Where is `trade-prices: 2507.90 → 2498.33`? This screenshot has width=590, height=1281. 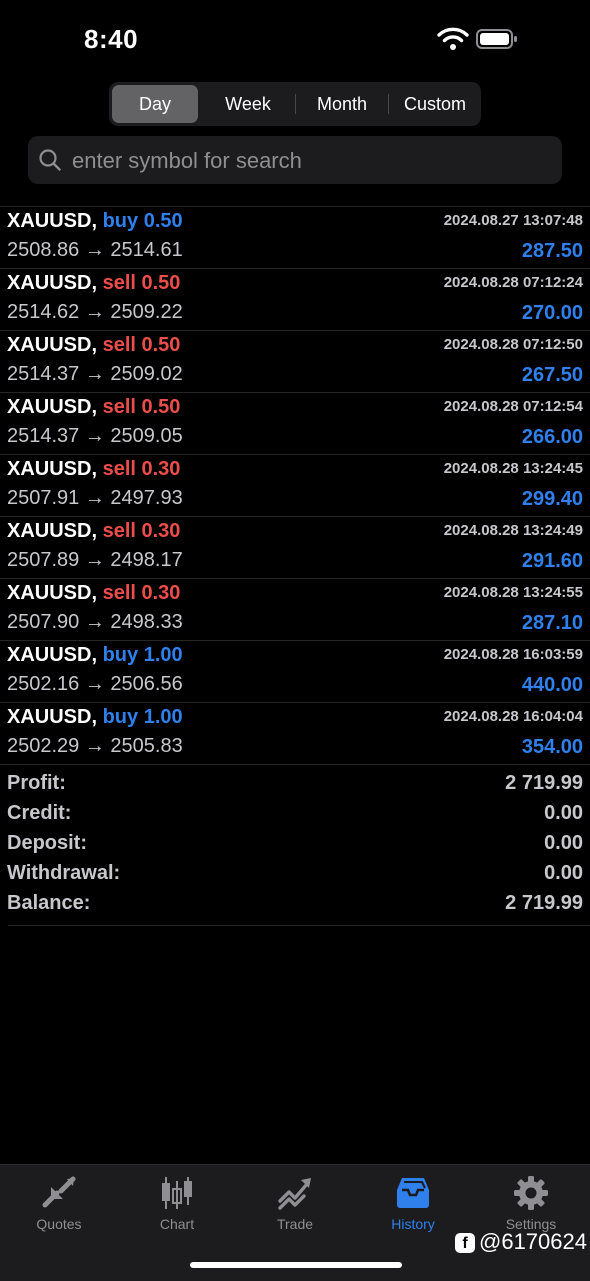
trade-prices: 2507.90 → 2498.33 is located at coordinates (95, 622).